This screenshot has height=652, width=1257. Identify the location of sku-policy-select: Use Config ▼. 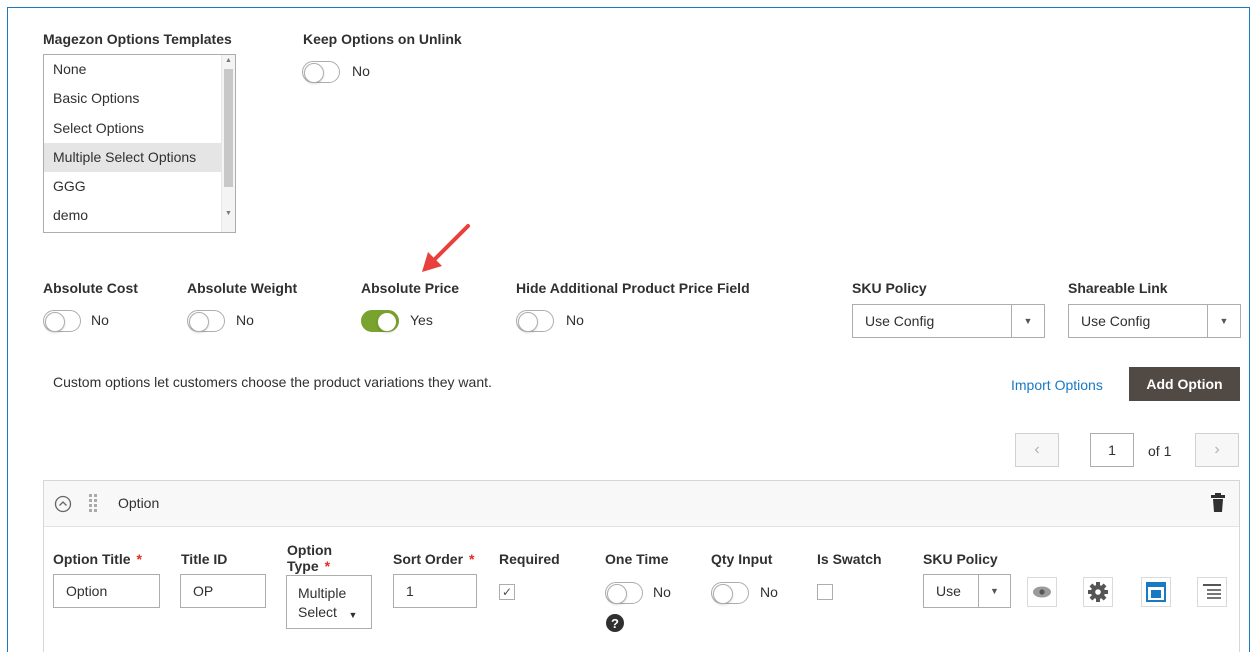
(948, 321).